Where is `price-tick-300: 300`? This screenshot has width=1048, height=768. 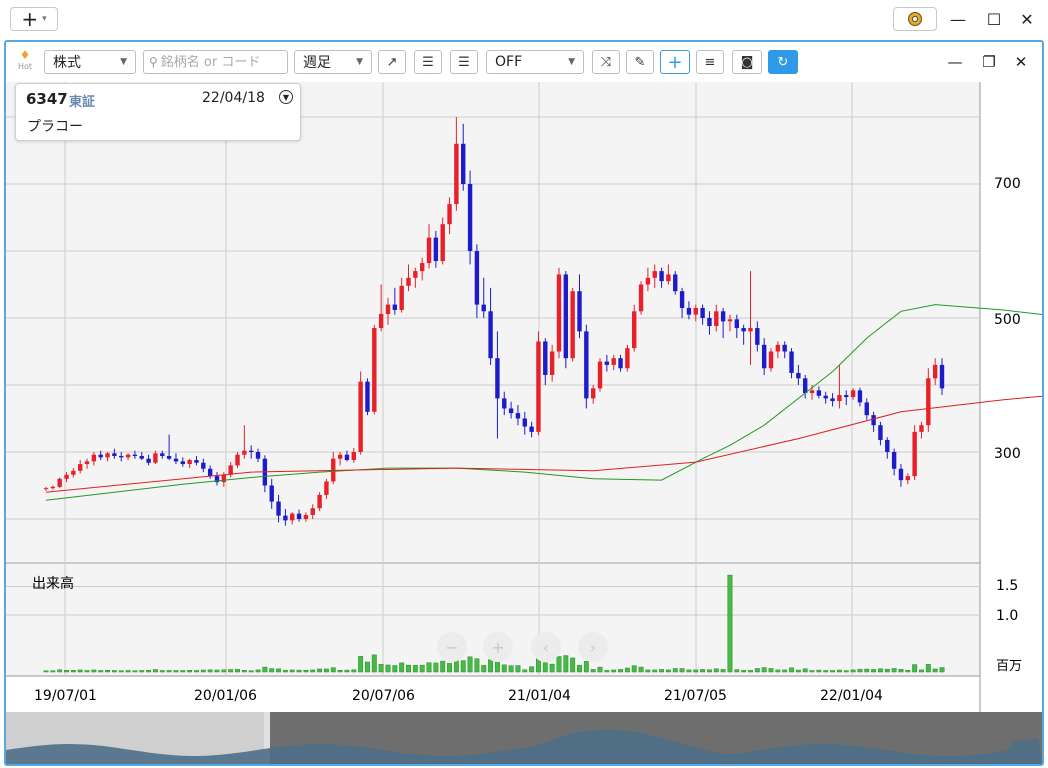 price-tick-300: 300 is located at coordinates (1007, 454).